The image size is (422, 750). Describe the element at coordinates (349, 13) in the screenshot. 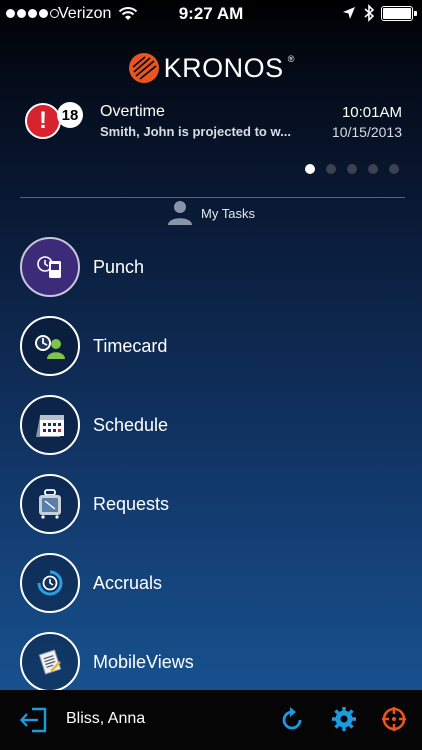

I see `location-arrow-icon` at that location.